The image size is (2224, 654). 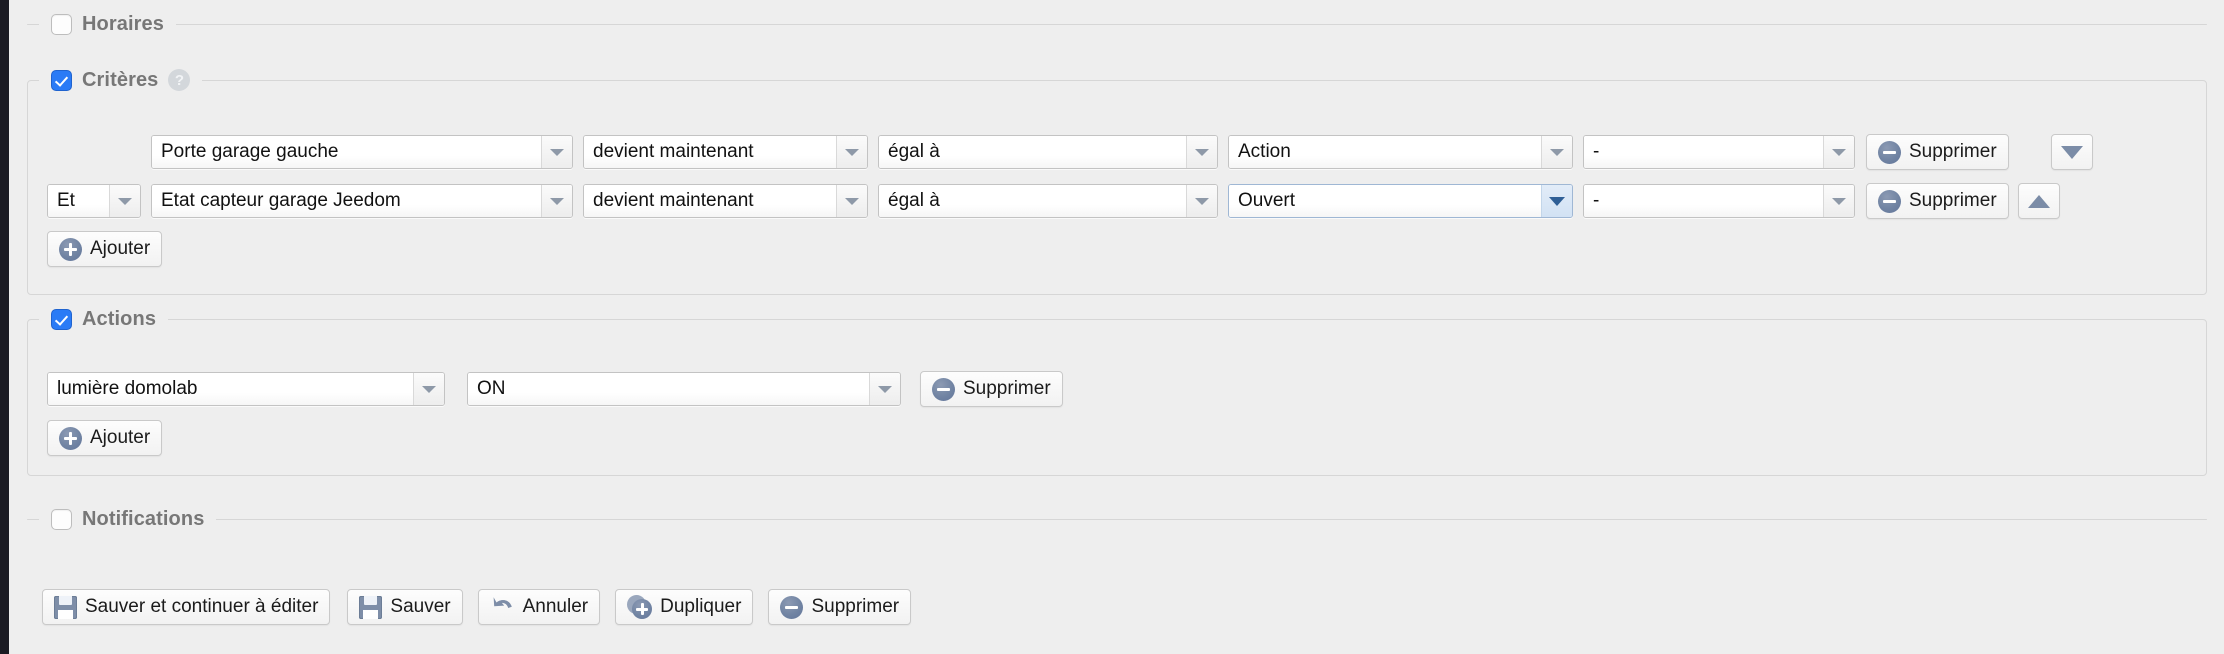 I want to click on action-target-select: lumière domolab, so click(x=246, y=389).